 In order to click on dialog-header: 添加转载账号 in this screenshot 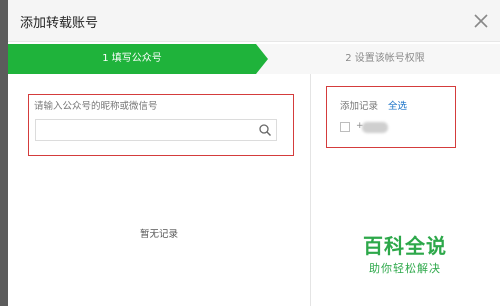, I will do `click(254, 21)`.